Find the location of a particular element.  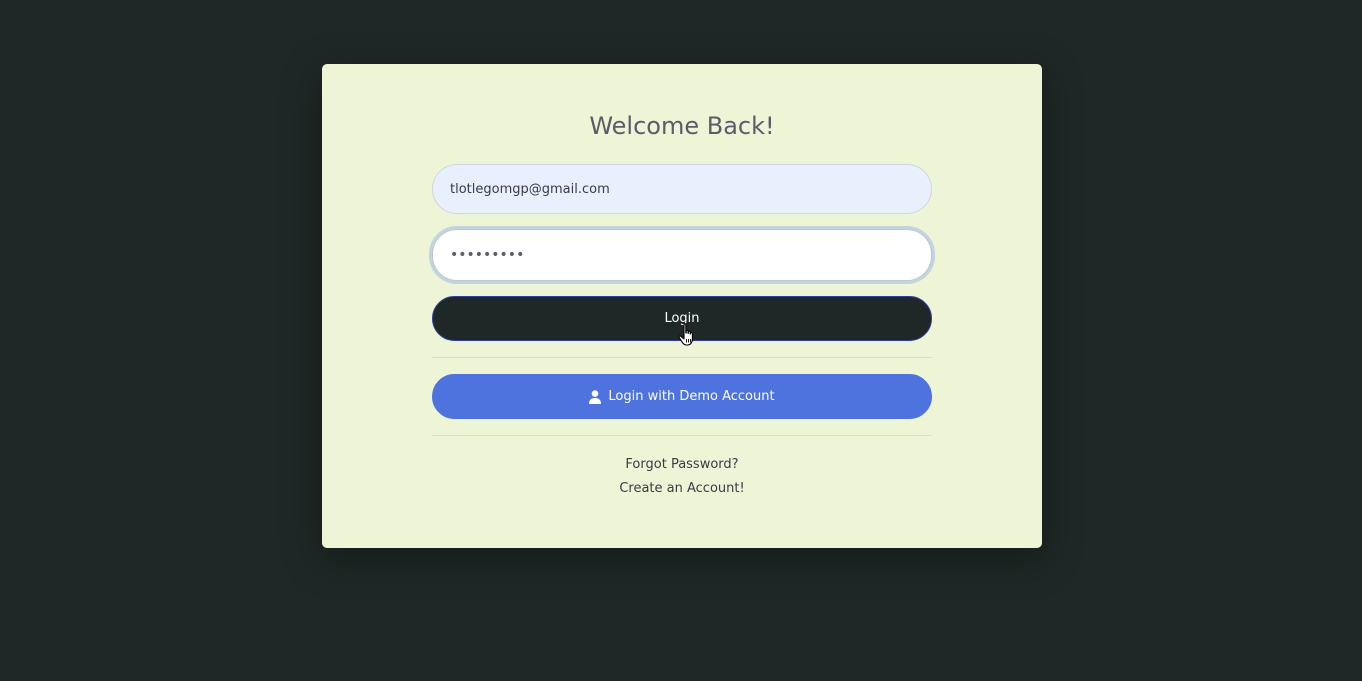

forgot-password-link: Forgot Password? is located at coordinates (681, 464).